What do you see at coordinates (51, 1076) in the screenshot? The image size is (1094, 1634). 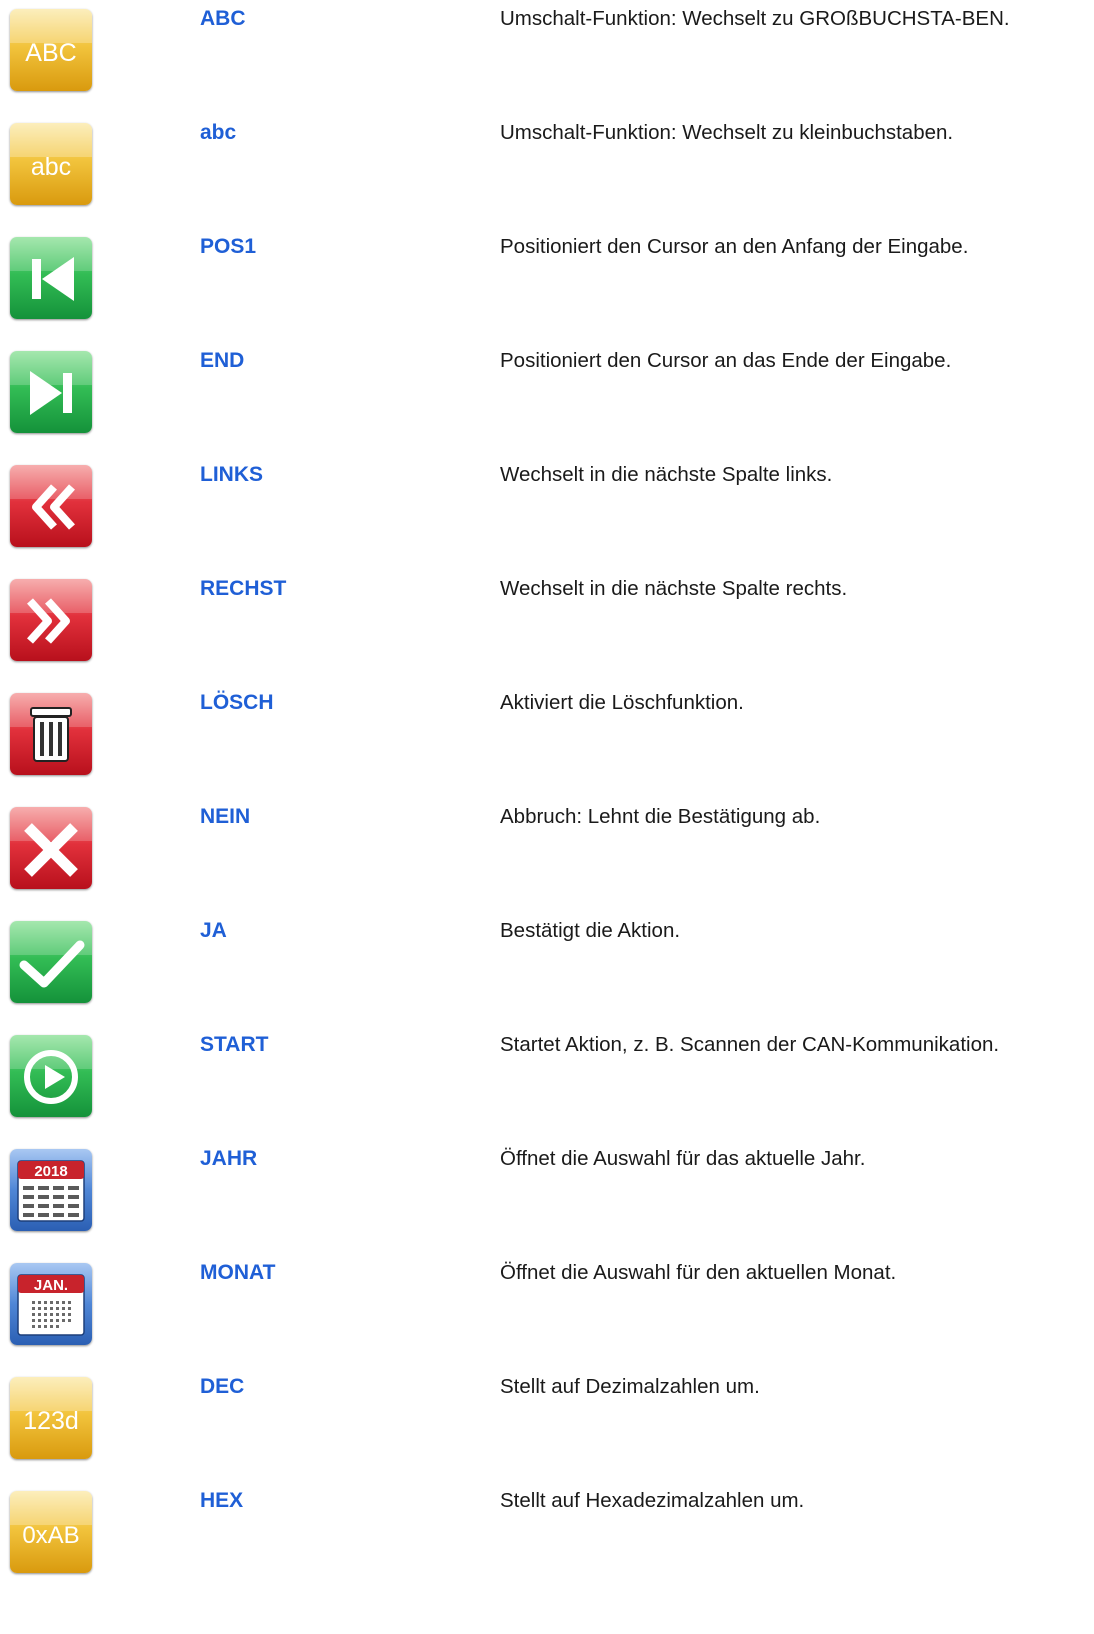 I see `play-circle-icon` at bounding box center [51, 1076].